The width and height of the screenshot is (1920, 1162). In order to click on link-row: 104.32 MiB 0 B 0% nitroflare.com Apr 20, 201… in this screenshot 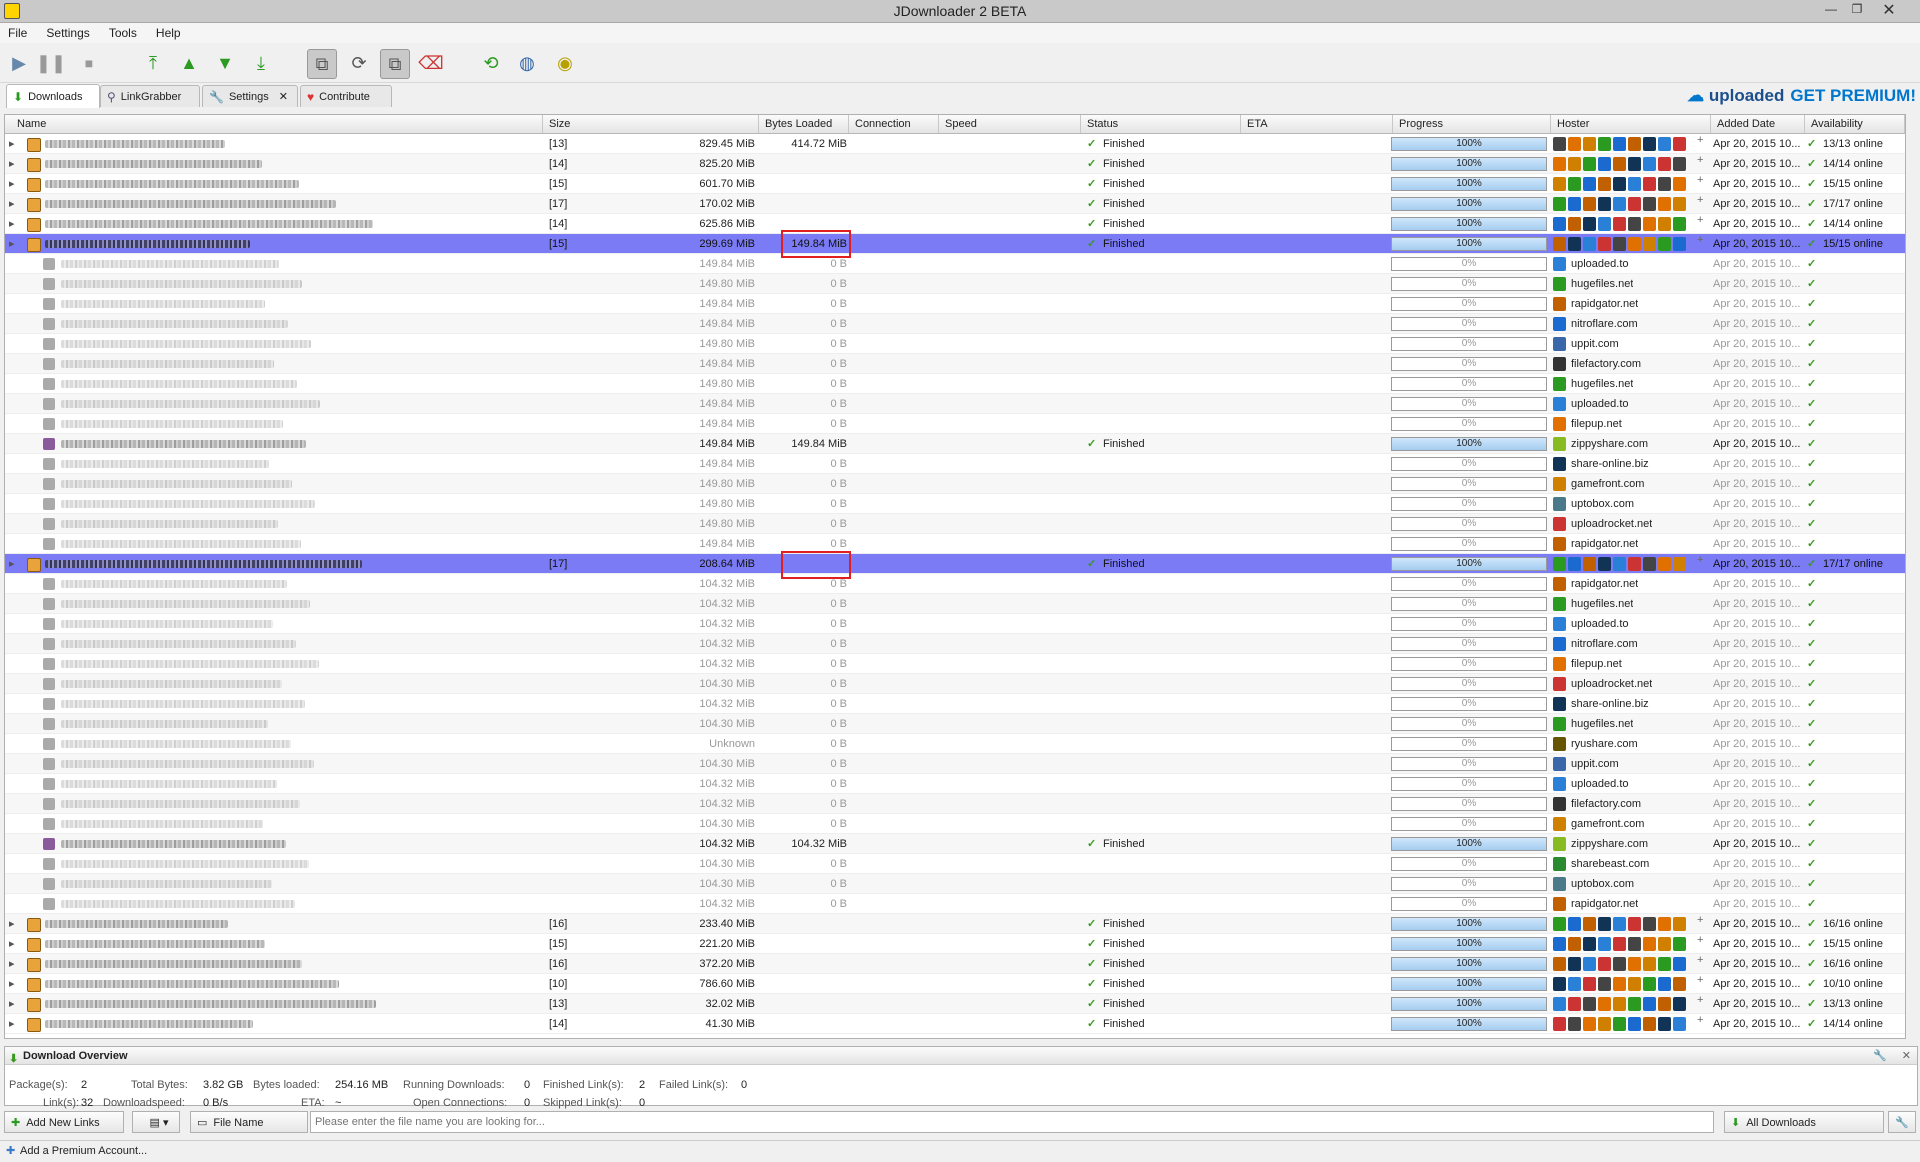, I will do `click(955, 644)`.